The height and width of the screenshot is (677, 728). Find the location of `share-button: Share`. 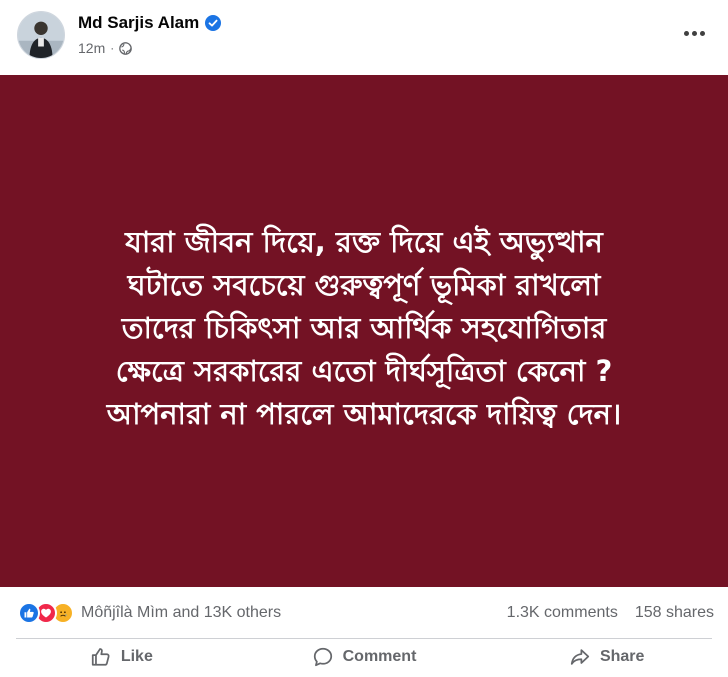

share-button: Share is located at coordinates (606, 658).